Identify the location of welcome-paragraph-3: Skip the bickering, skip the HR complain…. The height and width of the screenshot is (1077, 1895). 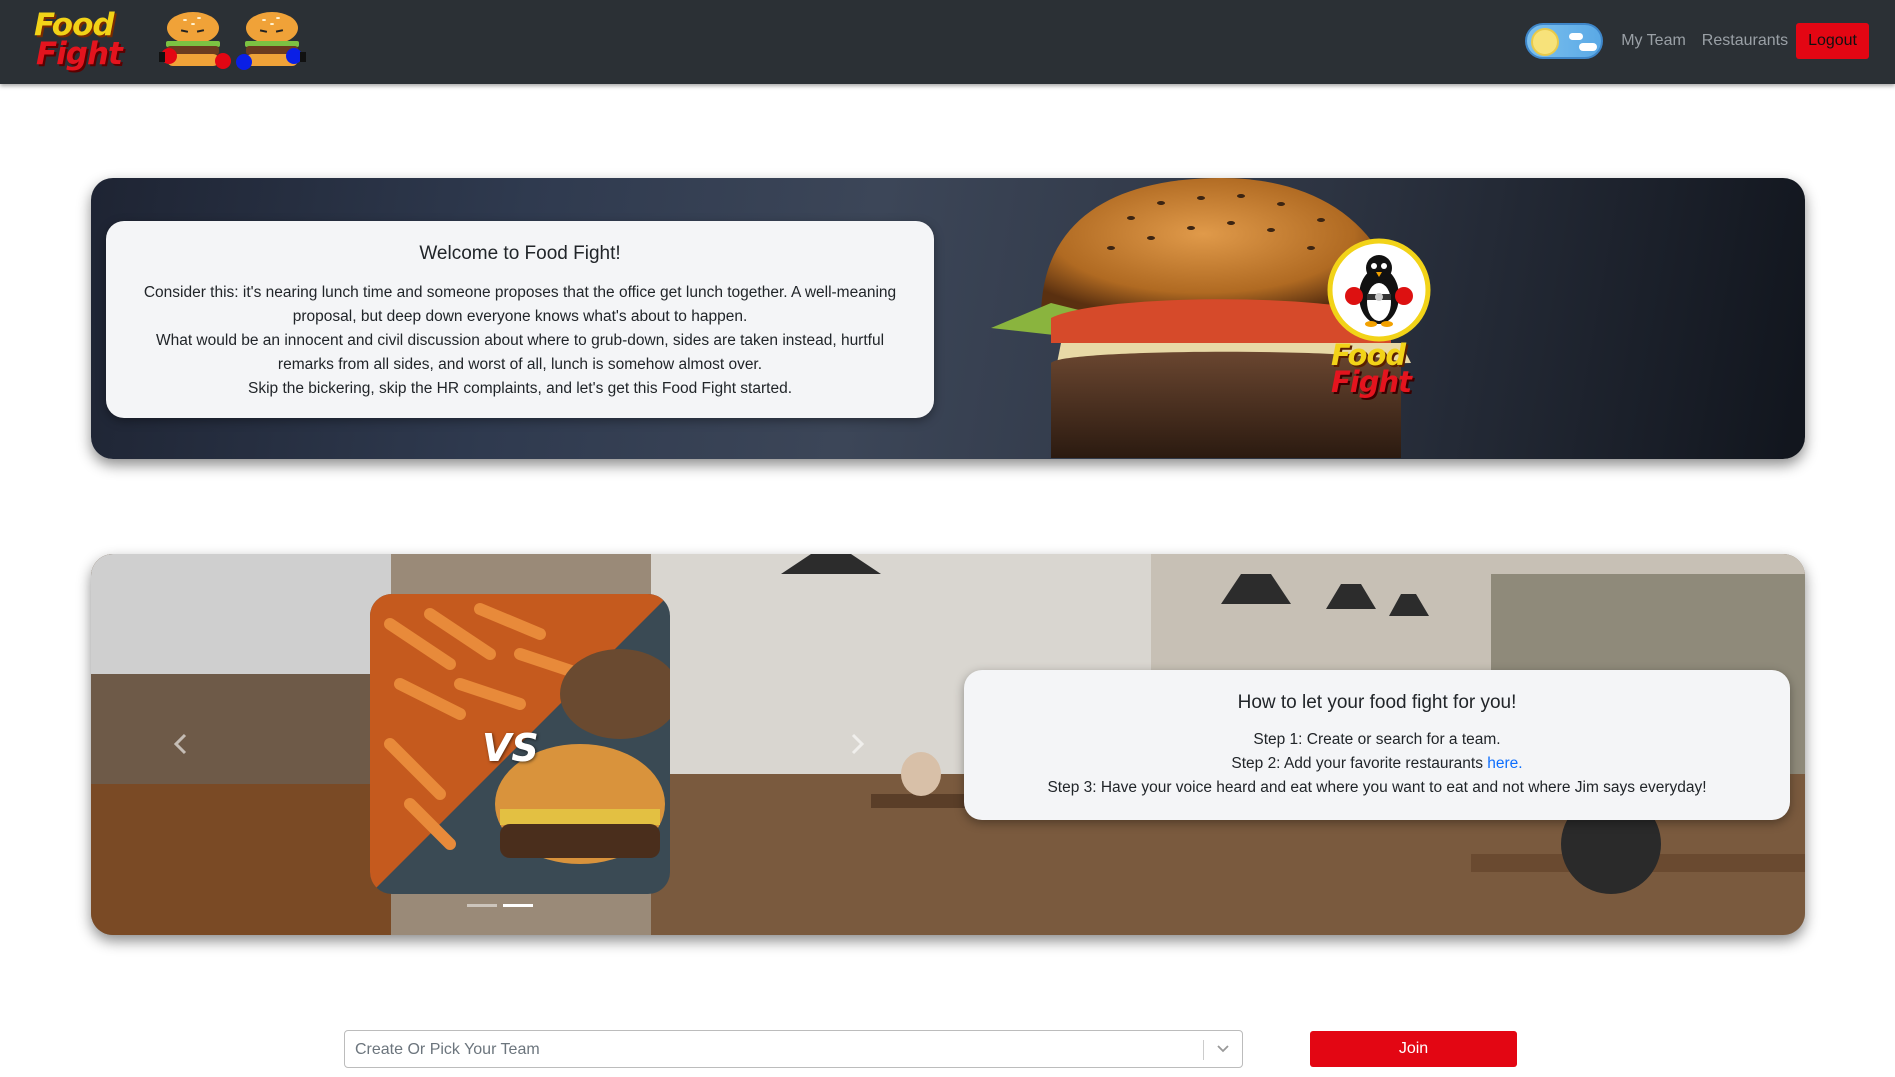
(520, 388).